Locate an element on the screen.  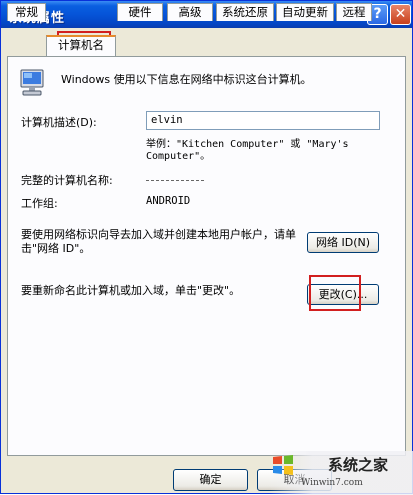
tab-system-restore: 系统还原 is located at coordinates (245, 12).